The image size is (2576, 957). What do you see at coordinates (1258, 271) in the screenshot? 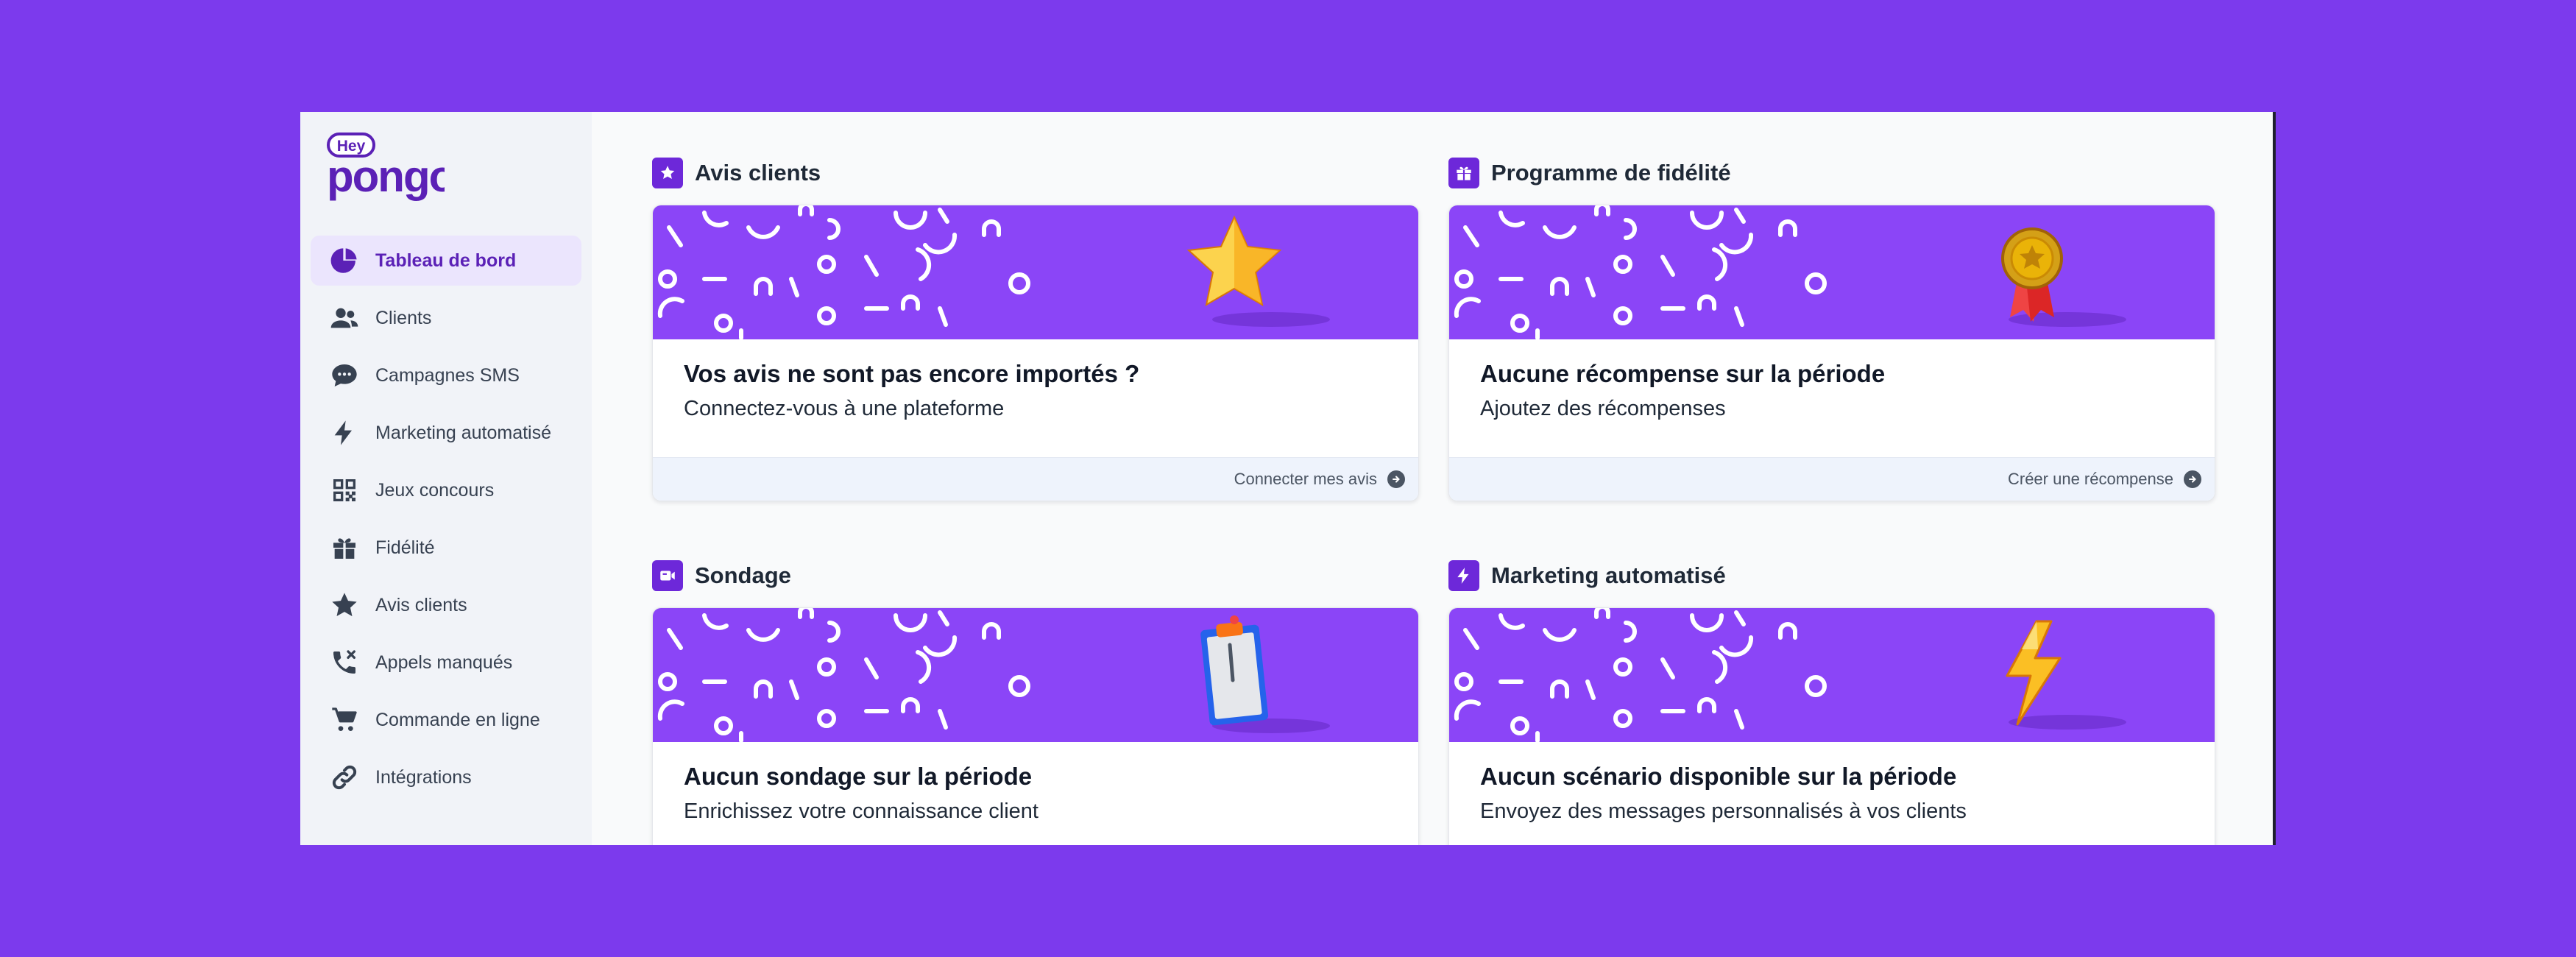
I see `star-illustration` at bounding box center [1258, 271].